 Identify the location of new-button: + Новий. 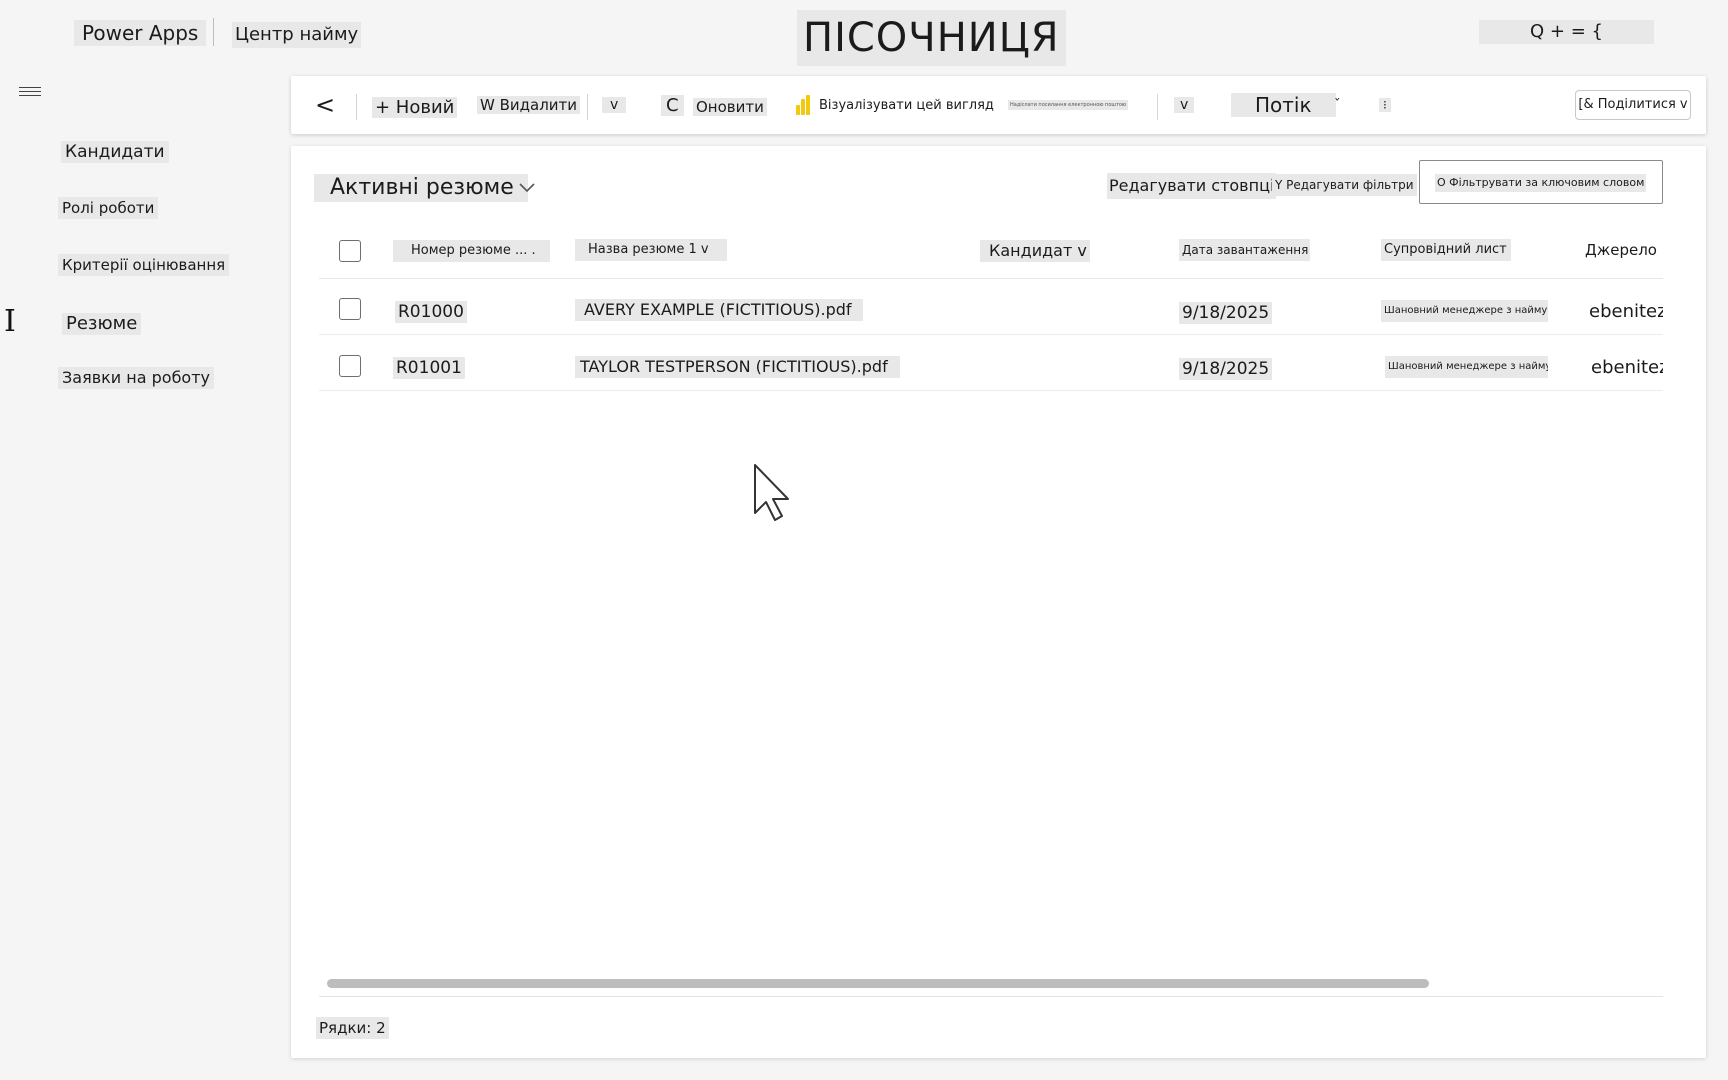
(415, 107).